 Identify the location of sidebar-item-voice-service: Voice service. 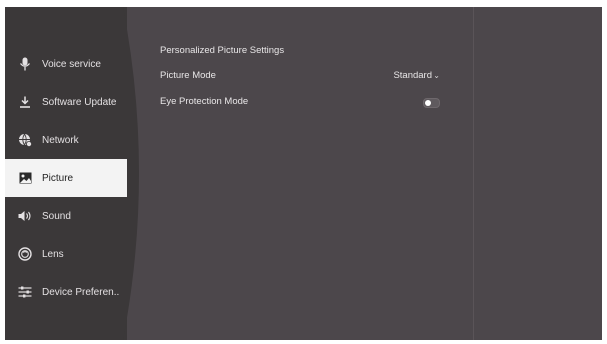
(66, 64).